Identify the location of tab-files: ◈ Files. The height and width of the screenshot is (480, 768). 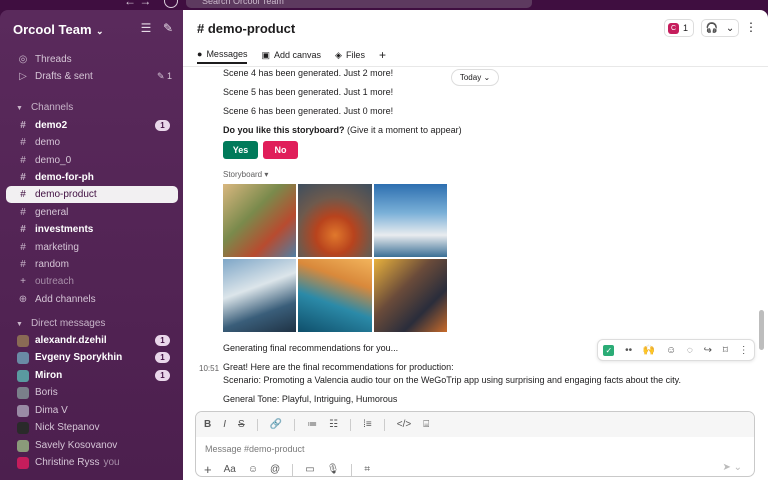
(350, 55).